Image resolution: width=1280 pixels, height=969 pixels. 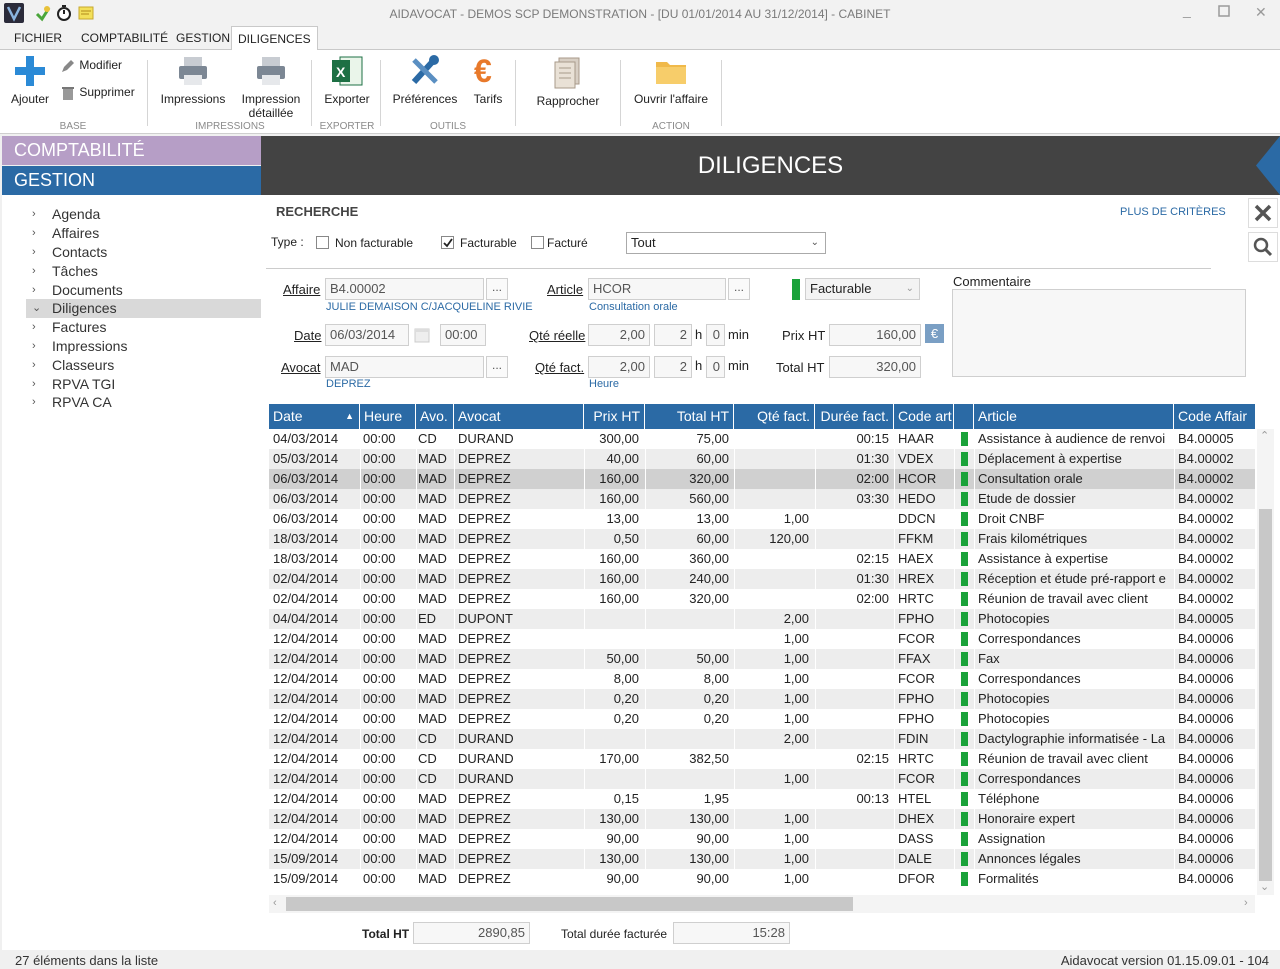 I want to click on tab-gestion: GESTION, so click(x=203, y=38).